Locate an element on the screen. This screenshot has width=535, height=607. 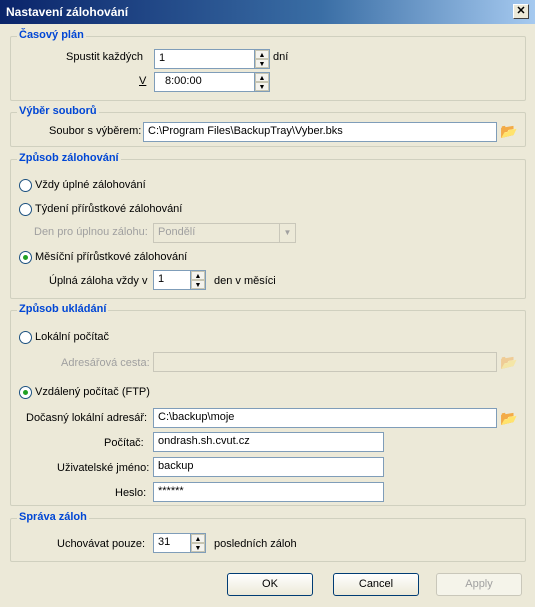
temp-dir-input: C:\backup\moje is located at coordinates (325, 418).